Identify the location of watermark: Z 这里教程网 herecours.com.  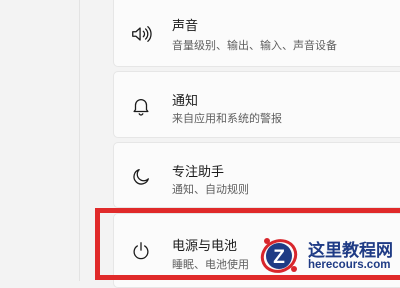
(325, 256).